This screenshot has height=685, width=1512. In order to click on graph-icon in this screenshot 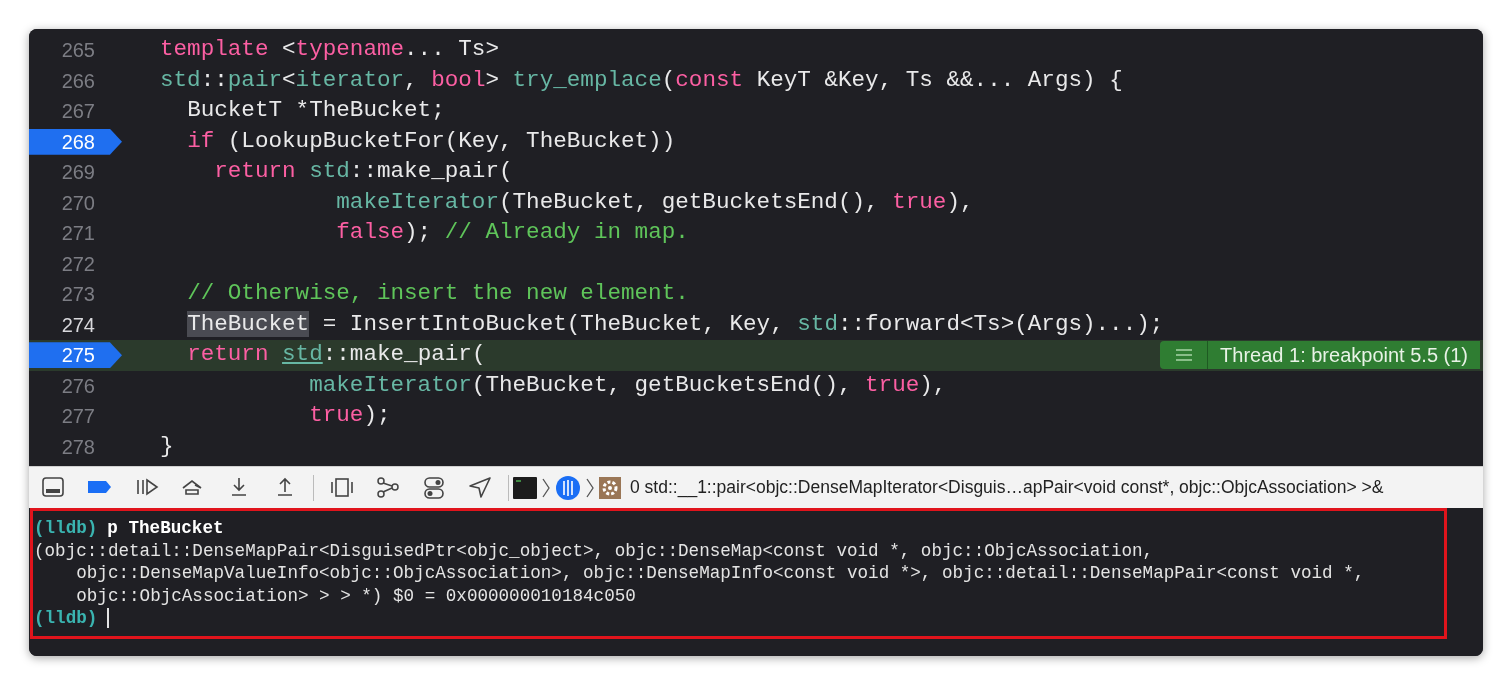, I will do `click(388, 487)`.